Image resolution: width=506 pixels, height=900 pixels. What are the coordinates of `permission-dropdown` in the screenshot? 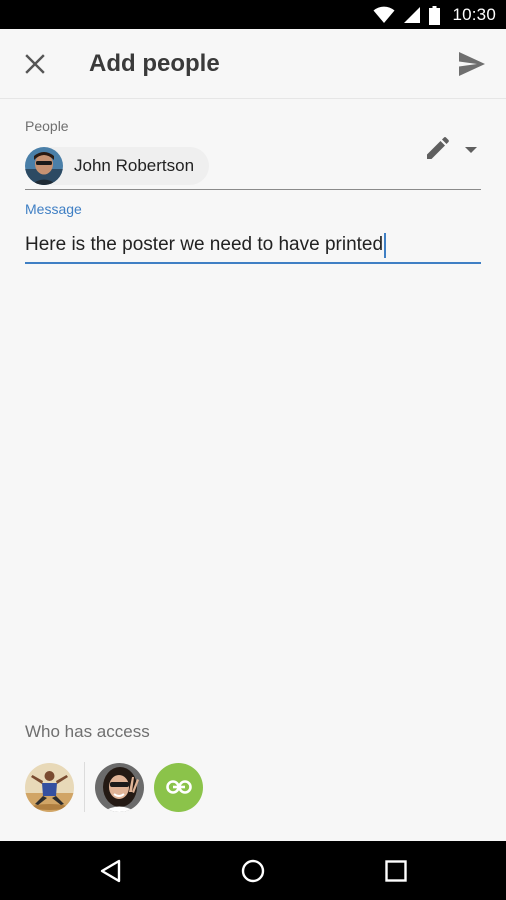 It's located at (471, 149).